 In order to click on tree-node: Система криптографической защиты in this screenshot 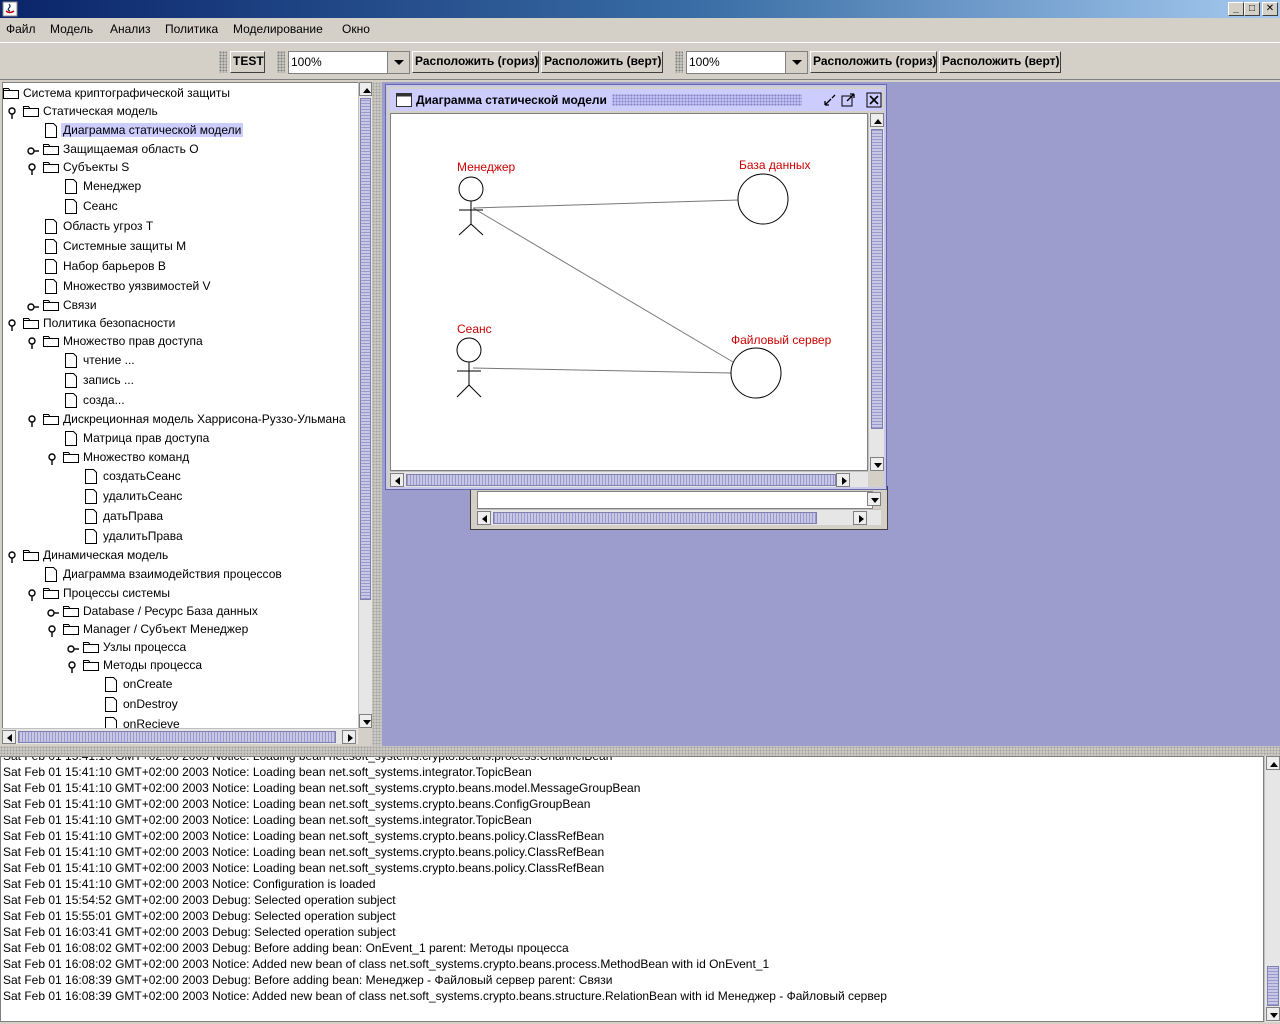, I will do `click(180, 94)`.